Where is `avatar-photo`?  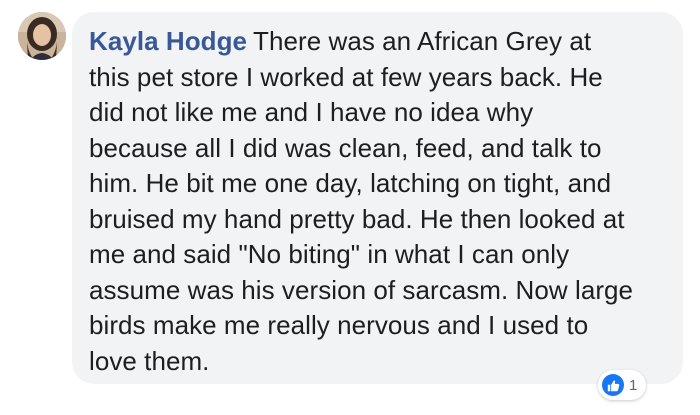
avatar-photo is located at coordinates (42, 36).